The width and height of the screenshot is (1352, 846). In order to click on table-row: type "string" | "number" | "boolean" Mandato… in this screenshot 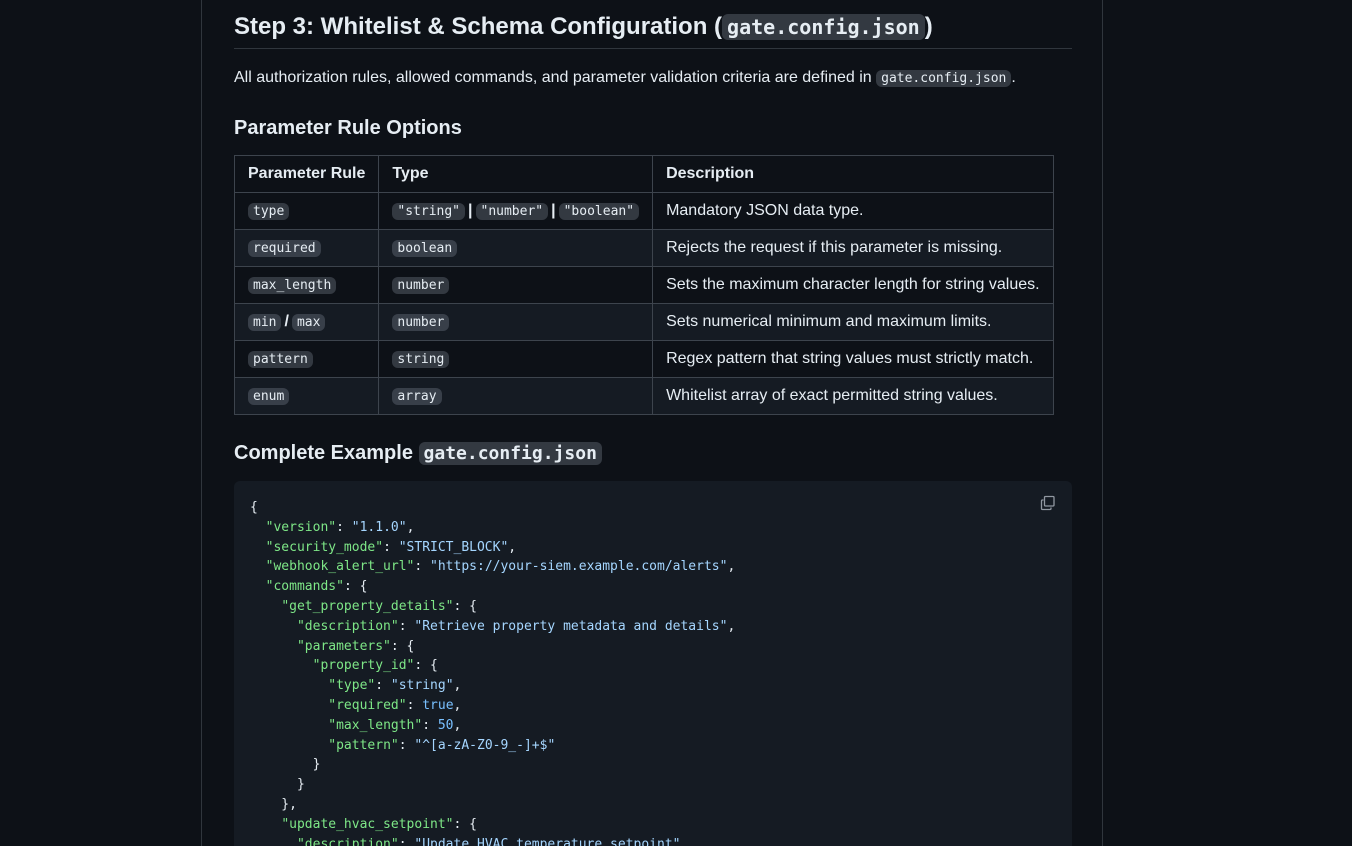, I will do `click(643, 211)`.